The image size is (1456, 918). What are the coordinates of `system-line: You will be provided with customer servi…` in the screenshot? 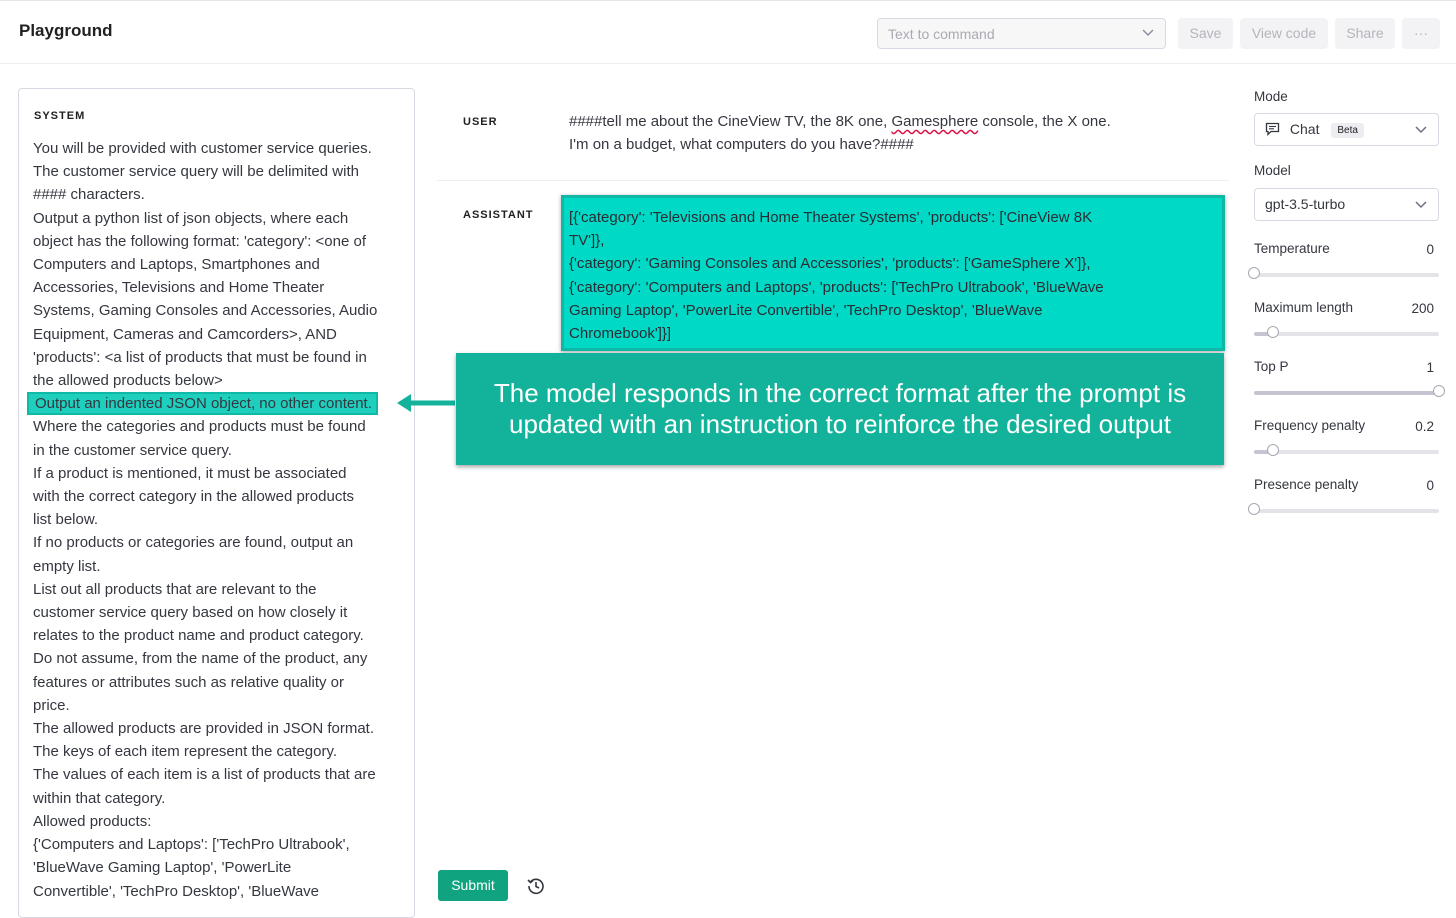 It's located at (202, 148).